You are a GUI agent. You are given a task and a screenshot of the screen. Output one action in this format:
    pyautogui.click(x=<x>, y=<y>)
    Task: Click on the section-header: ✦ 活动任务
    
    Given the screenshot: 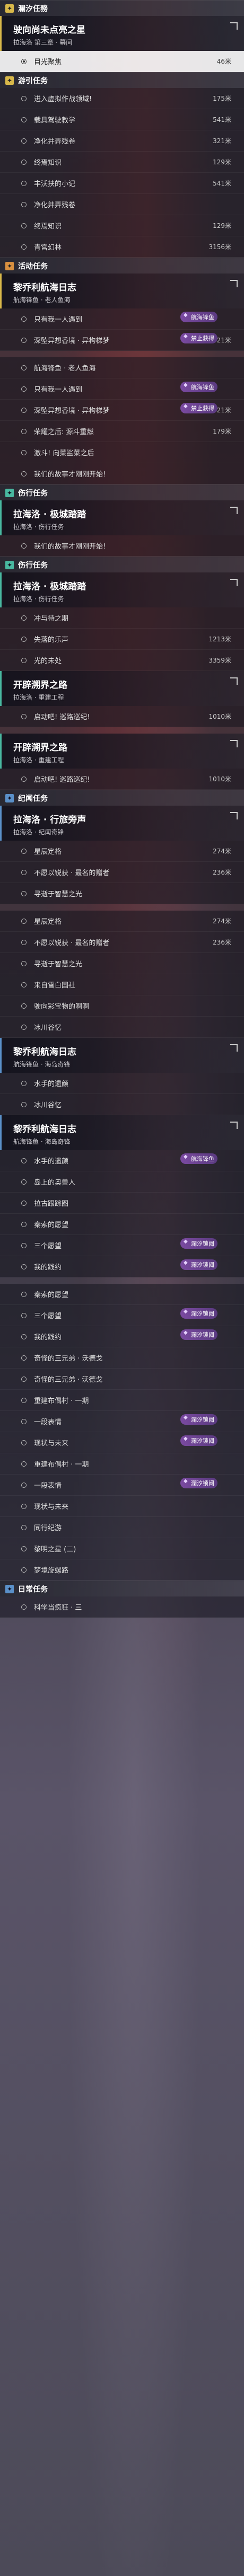 What is the action you would take?
    pyautogui.click(x=122, y=266)
    